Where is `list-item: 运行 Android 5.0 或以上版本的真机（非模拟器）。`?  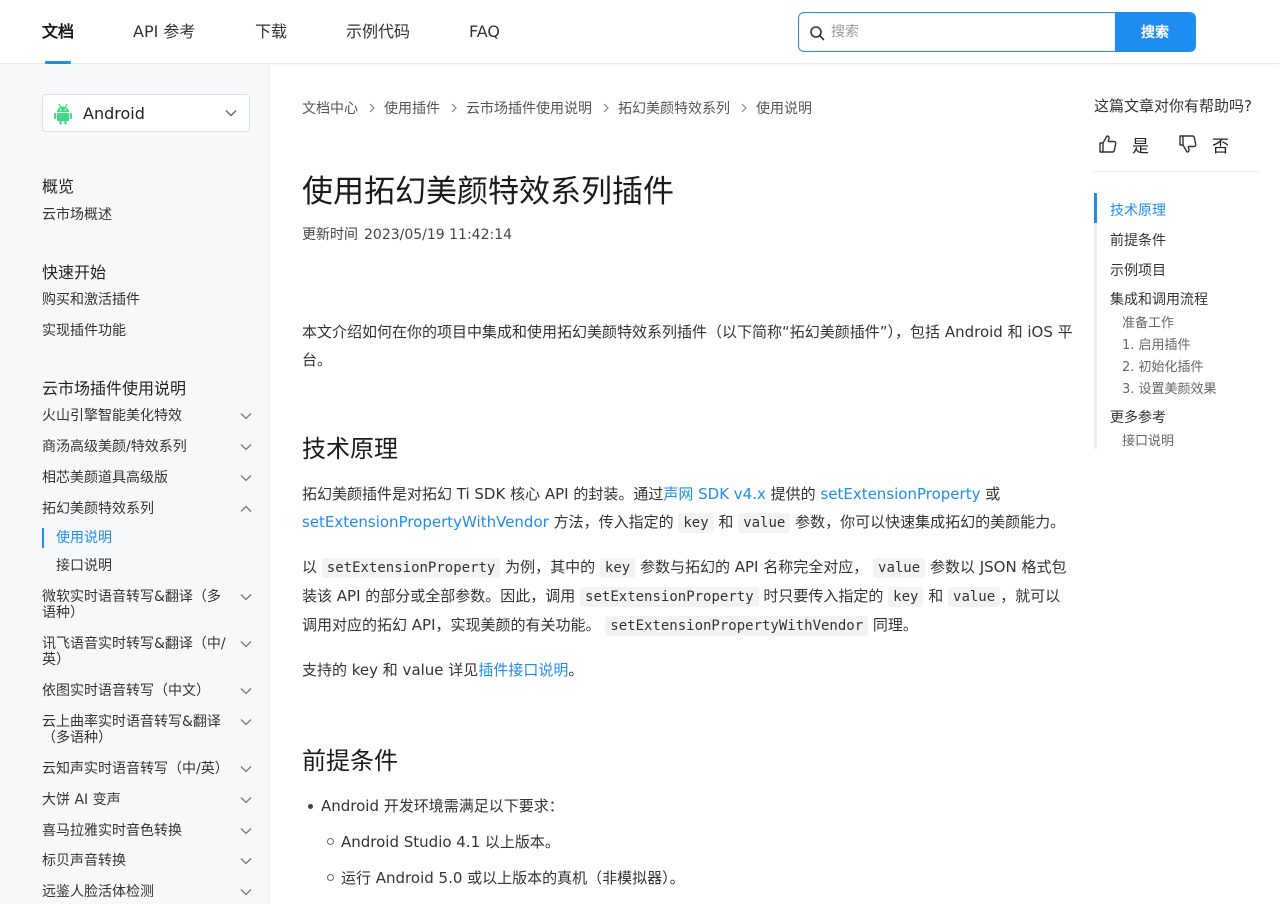
list-item: 运行 Android 5.0 或以上版本的真机（非模拟器）。 is located at coordinates (506, 878).